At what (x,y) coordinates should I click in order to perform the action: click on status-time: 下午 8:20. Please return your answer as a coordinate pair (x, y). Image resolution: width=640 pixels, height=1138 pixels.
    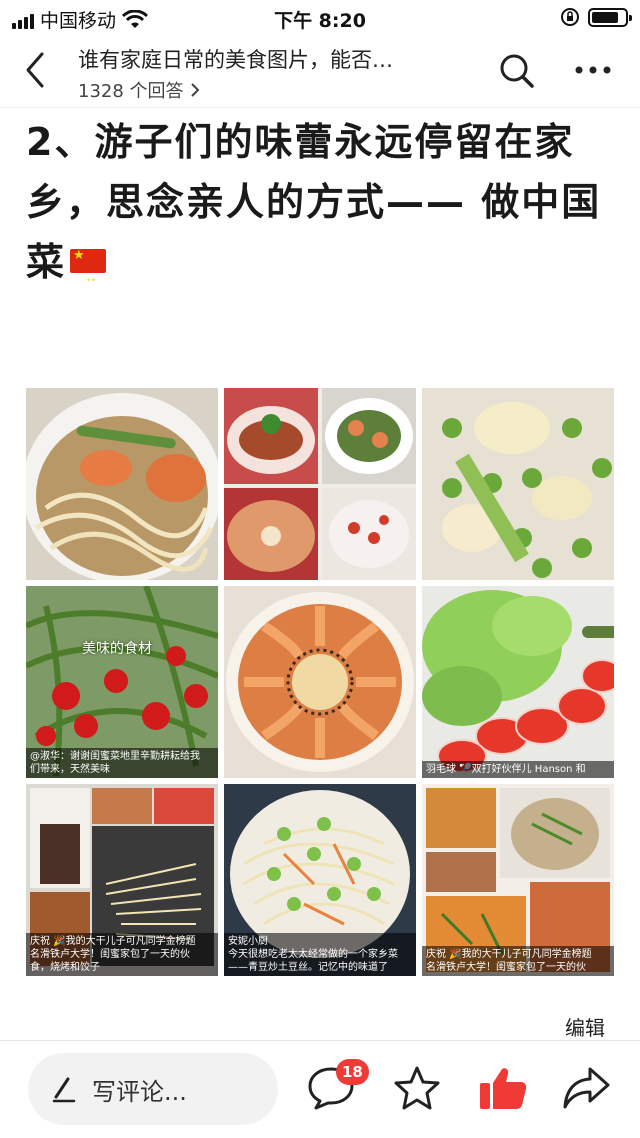
    Looking at the image, I should click on (320, 21).